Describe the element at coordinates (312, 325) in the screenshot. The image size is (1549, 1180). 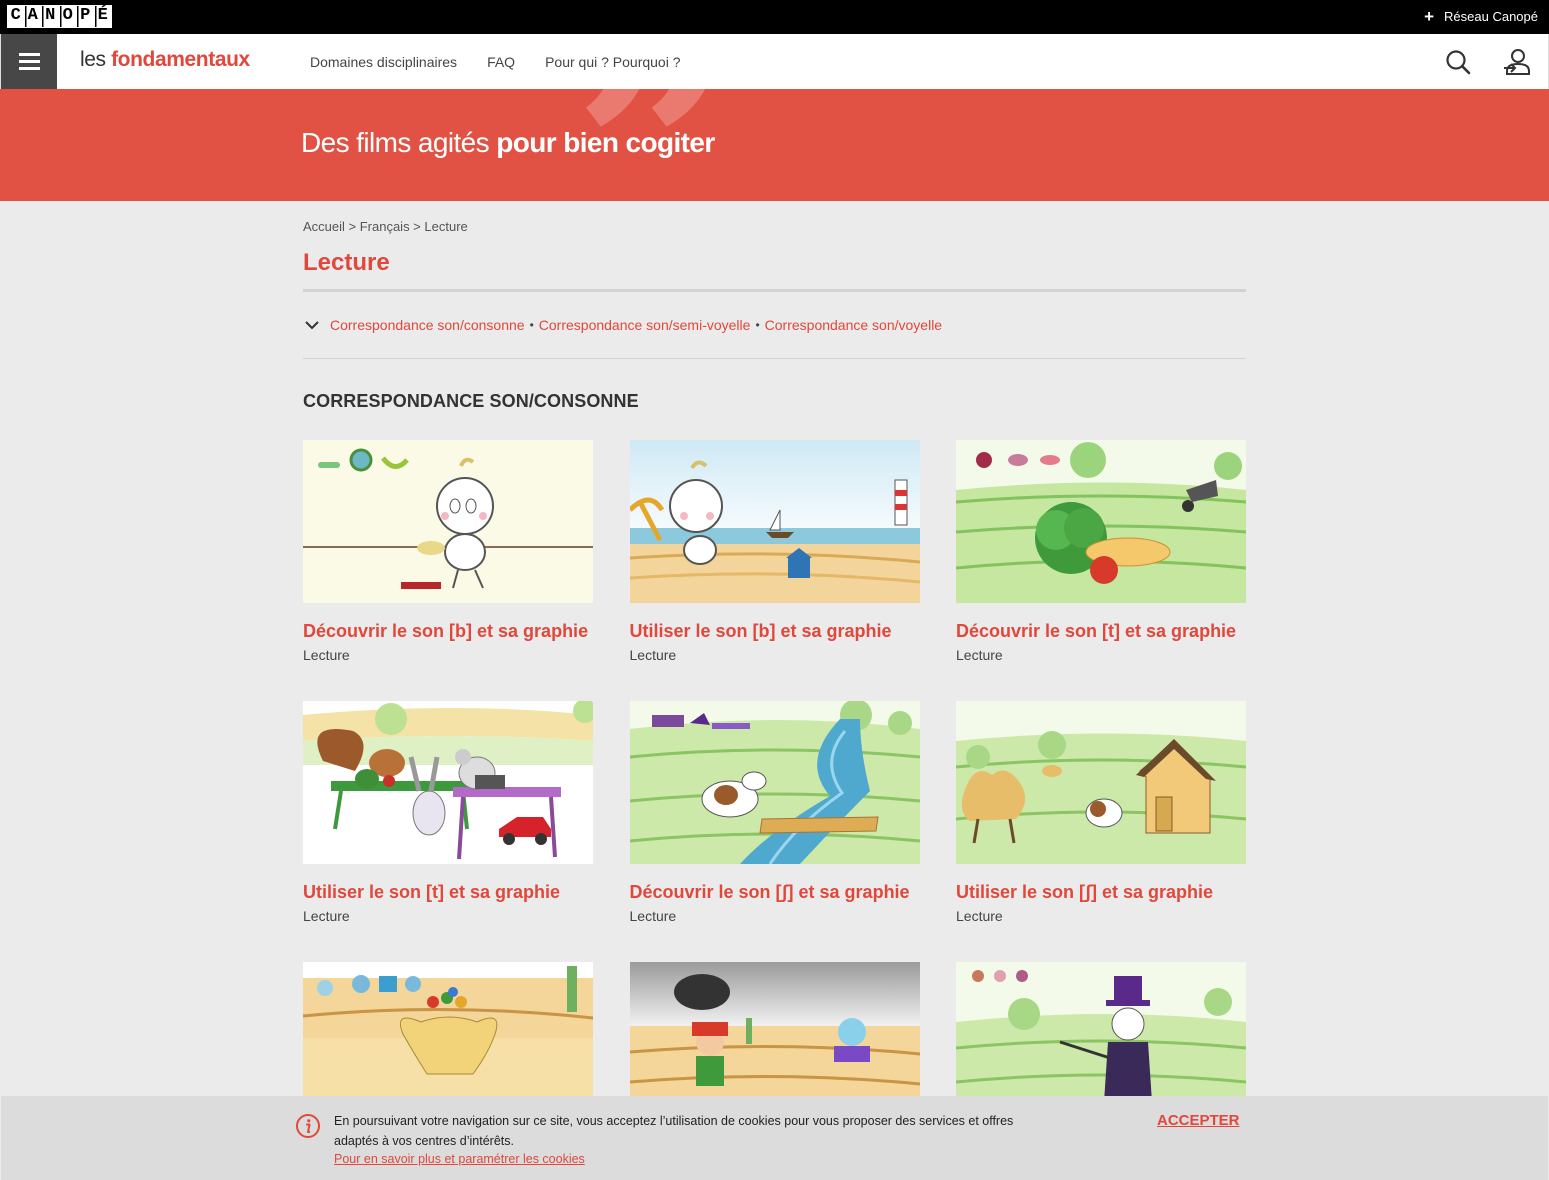
I see `chevron-down-icon` at that location.